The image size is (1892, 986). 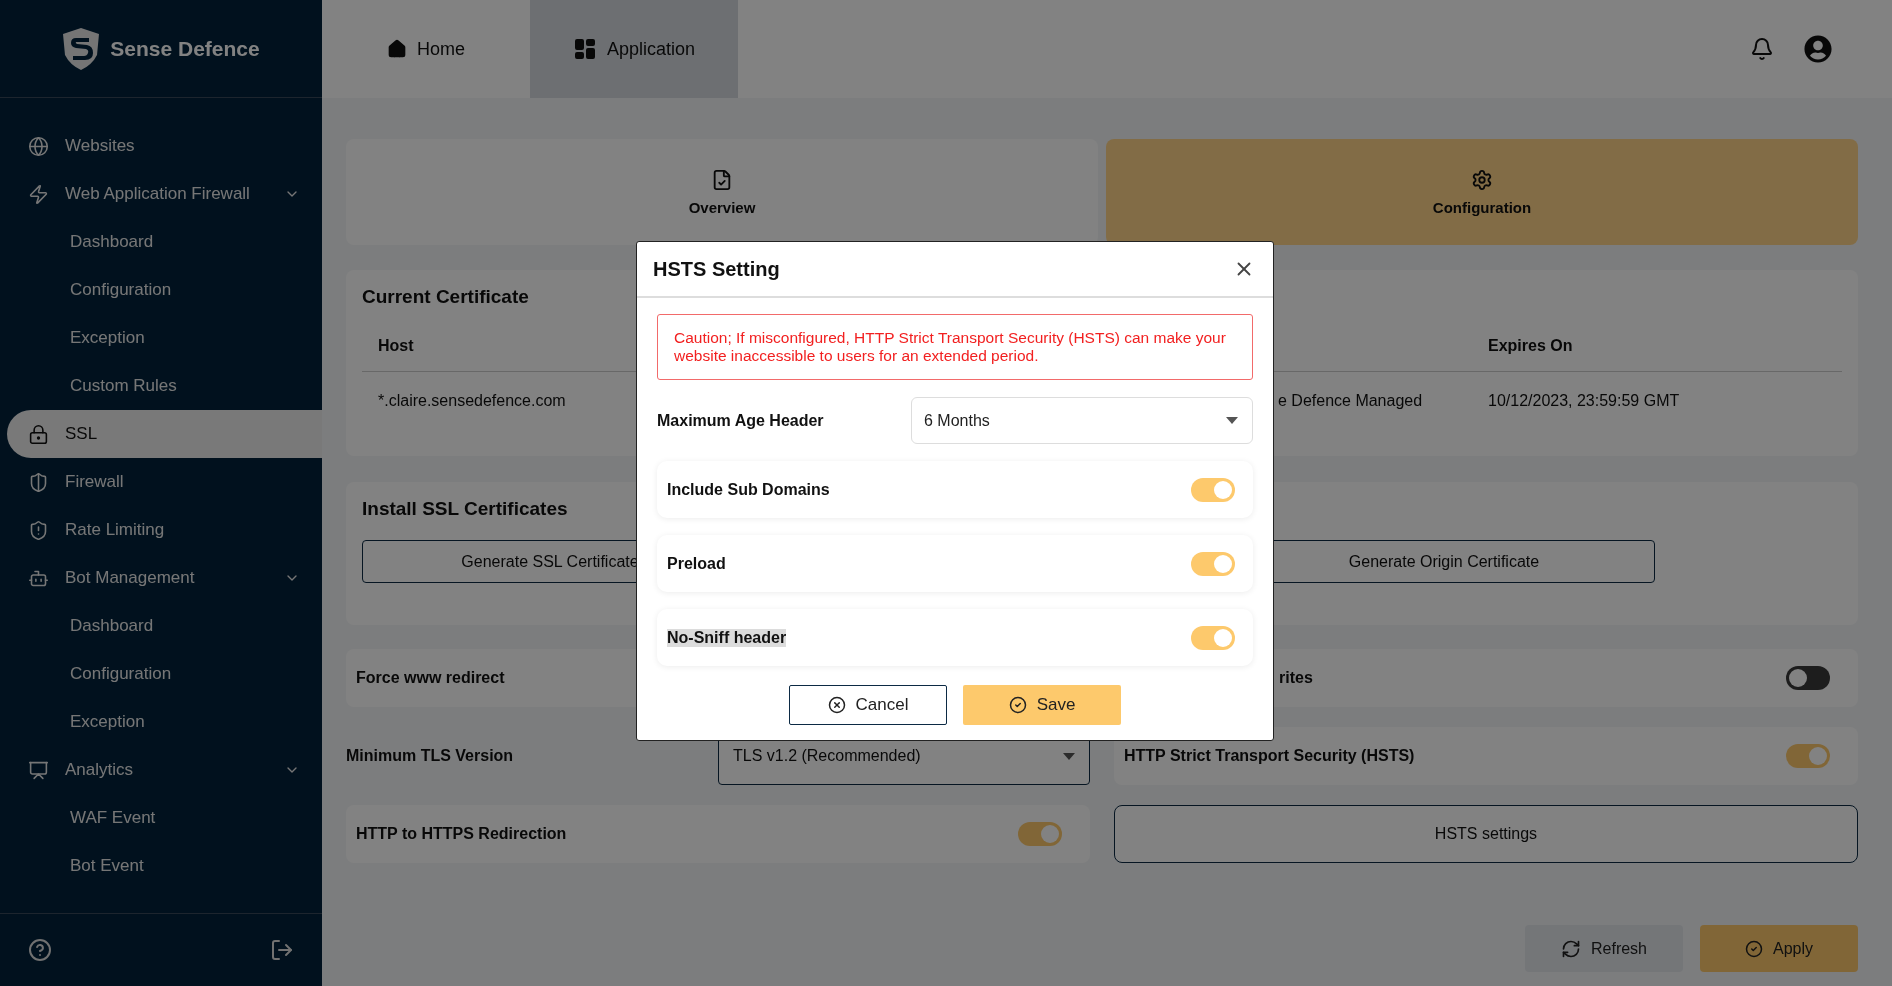 What do you see at coordinates (1818, 49) in the screenshot?
I see `user-avatar-icon` at bounding box center [1818, 49].